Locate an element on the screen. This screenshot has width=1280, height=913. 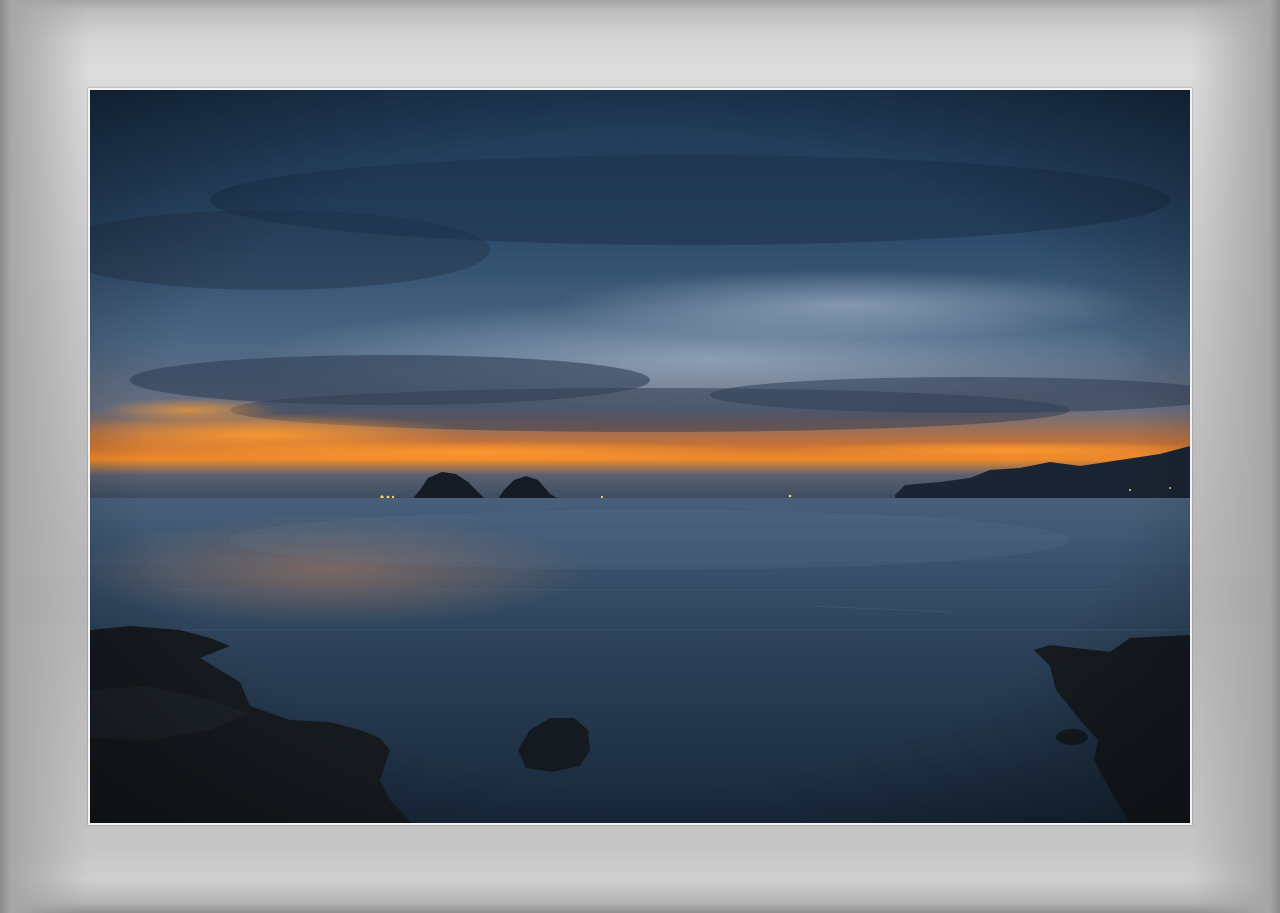
mat-shading-right is located at coordinates (1235, 456).